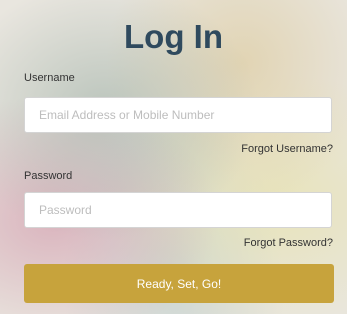 Image resolution: width=347 pixels, height=314 pixels. Describe the element at coordinates (288, 243) in the screenshot. I see `forgot-password-link: Forgot Password?` at that location.